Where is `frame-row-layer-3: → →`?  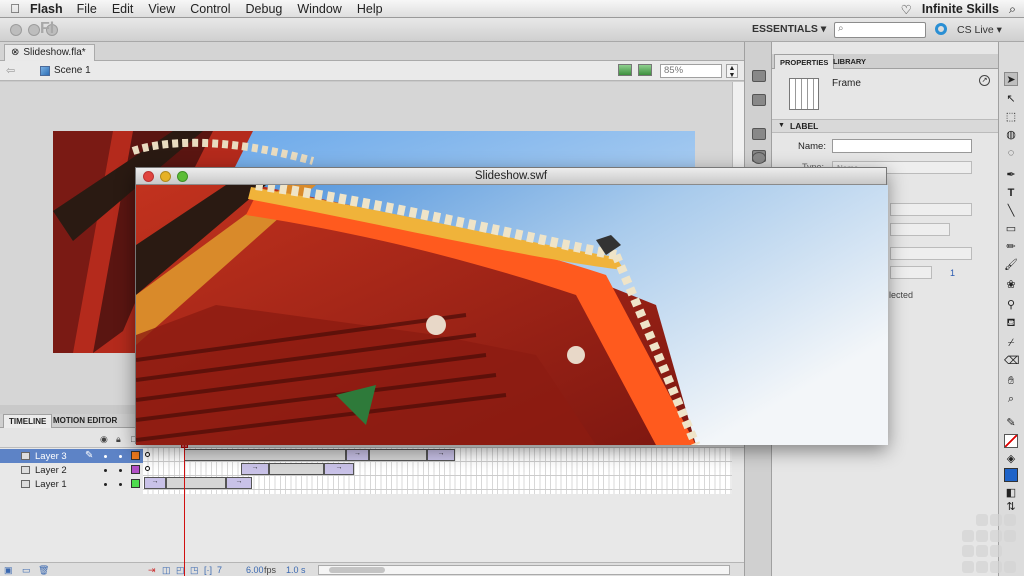 frame-row-layer-3: → → is located at coordinates (437, 455).